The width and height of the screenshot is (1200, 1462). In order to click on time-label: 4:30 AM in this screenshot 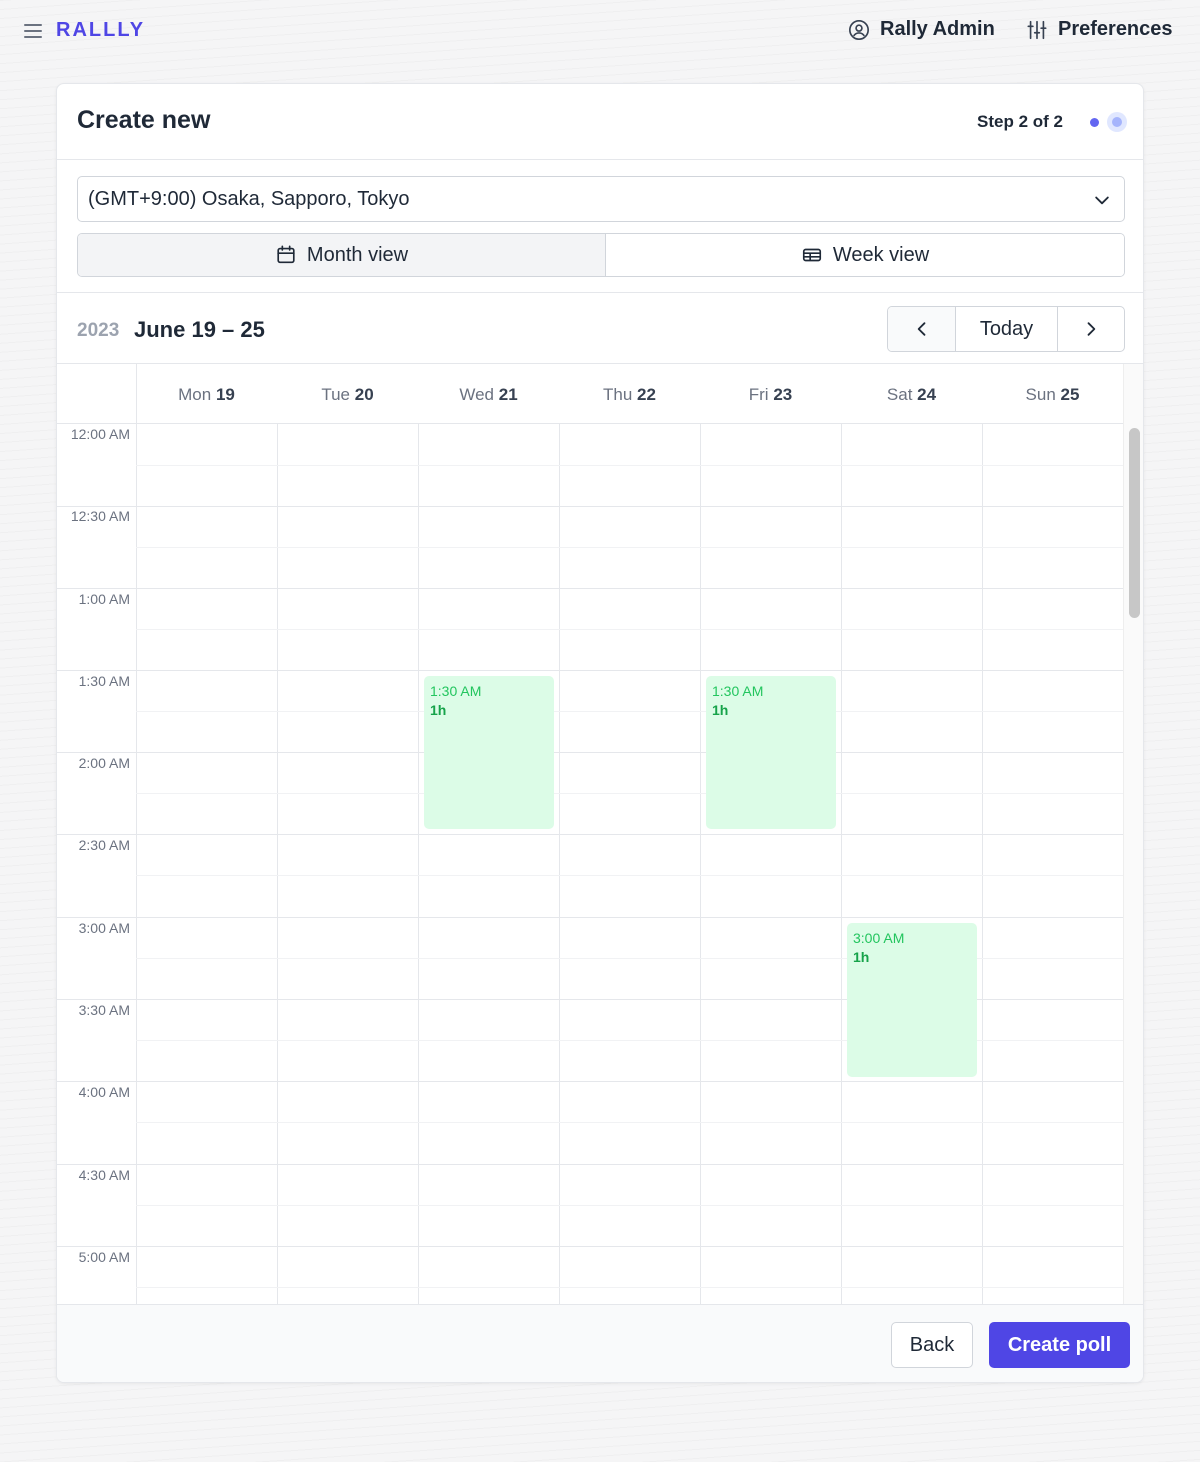, I will do `click(104, 1175)`.